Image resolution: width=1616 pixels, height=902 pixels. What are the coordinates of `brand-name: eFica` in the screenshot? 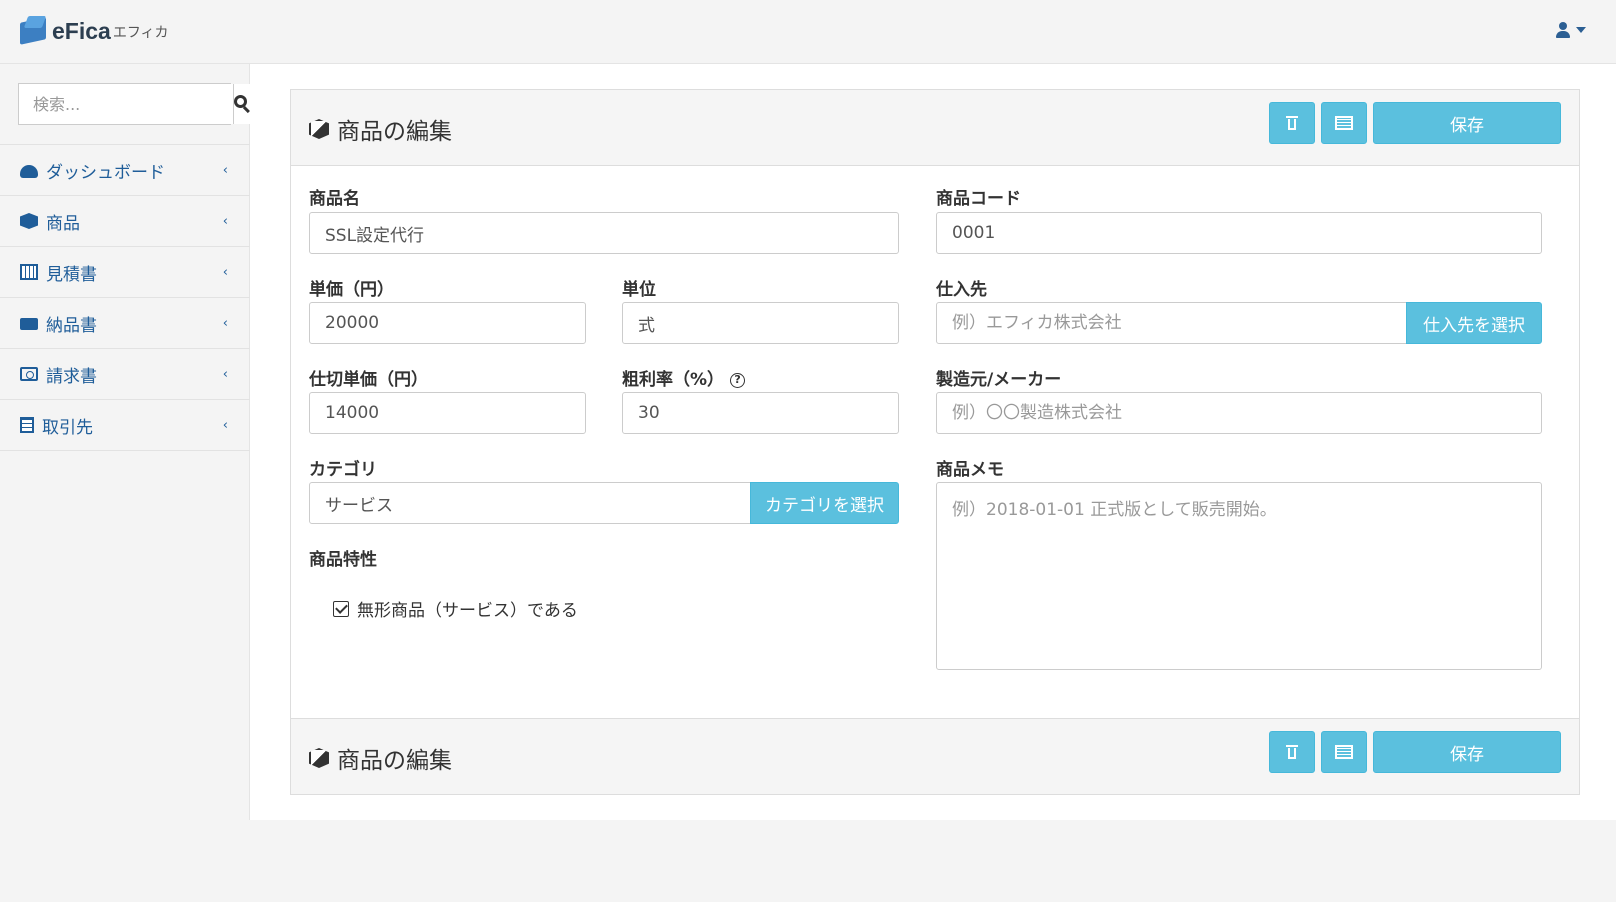 It's located at (81, 31).